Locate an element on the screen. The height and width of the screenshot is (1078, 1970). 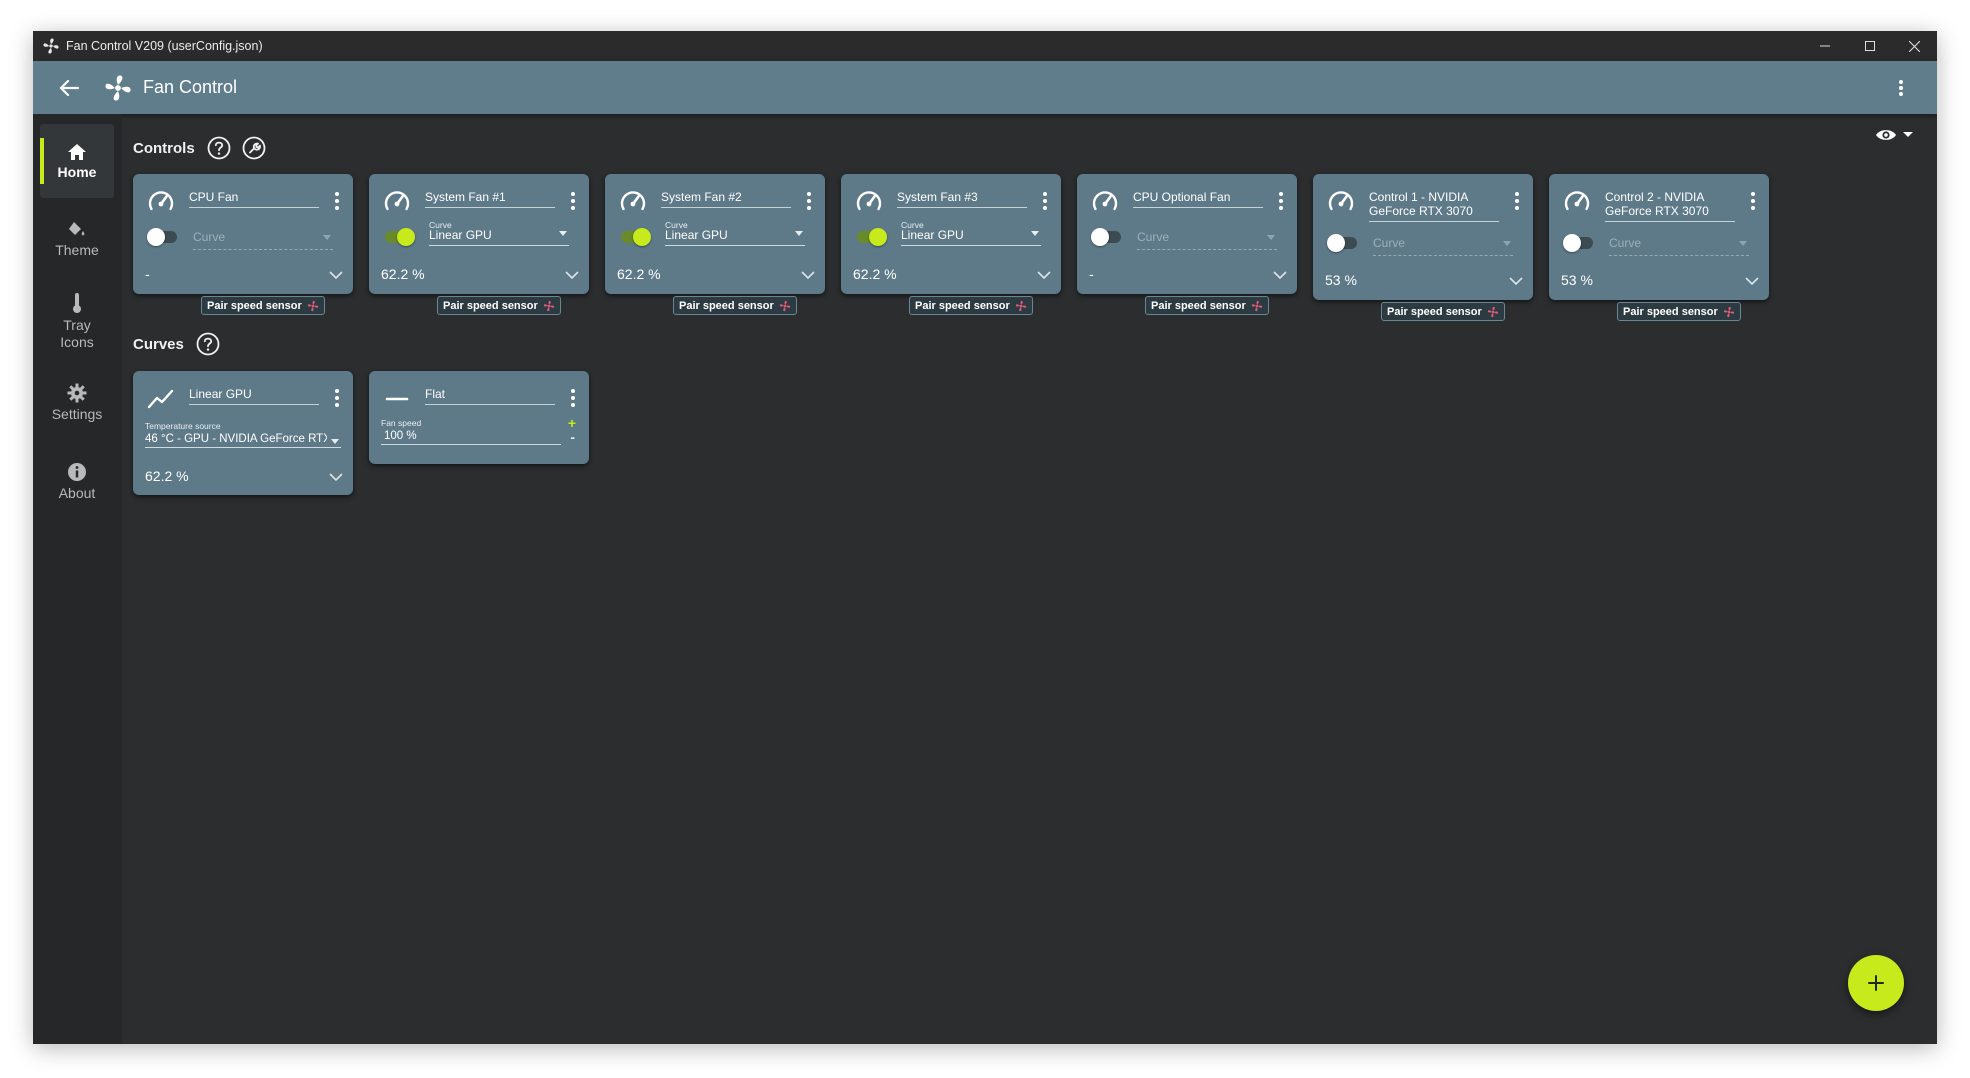
control-name-input: System Fan #3 is located at coordinates (962, 199).